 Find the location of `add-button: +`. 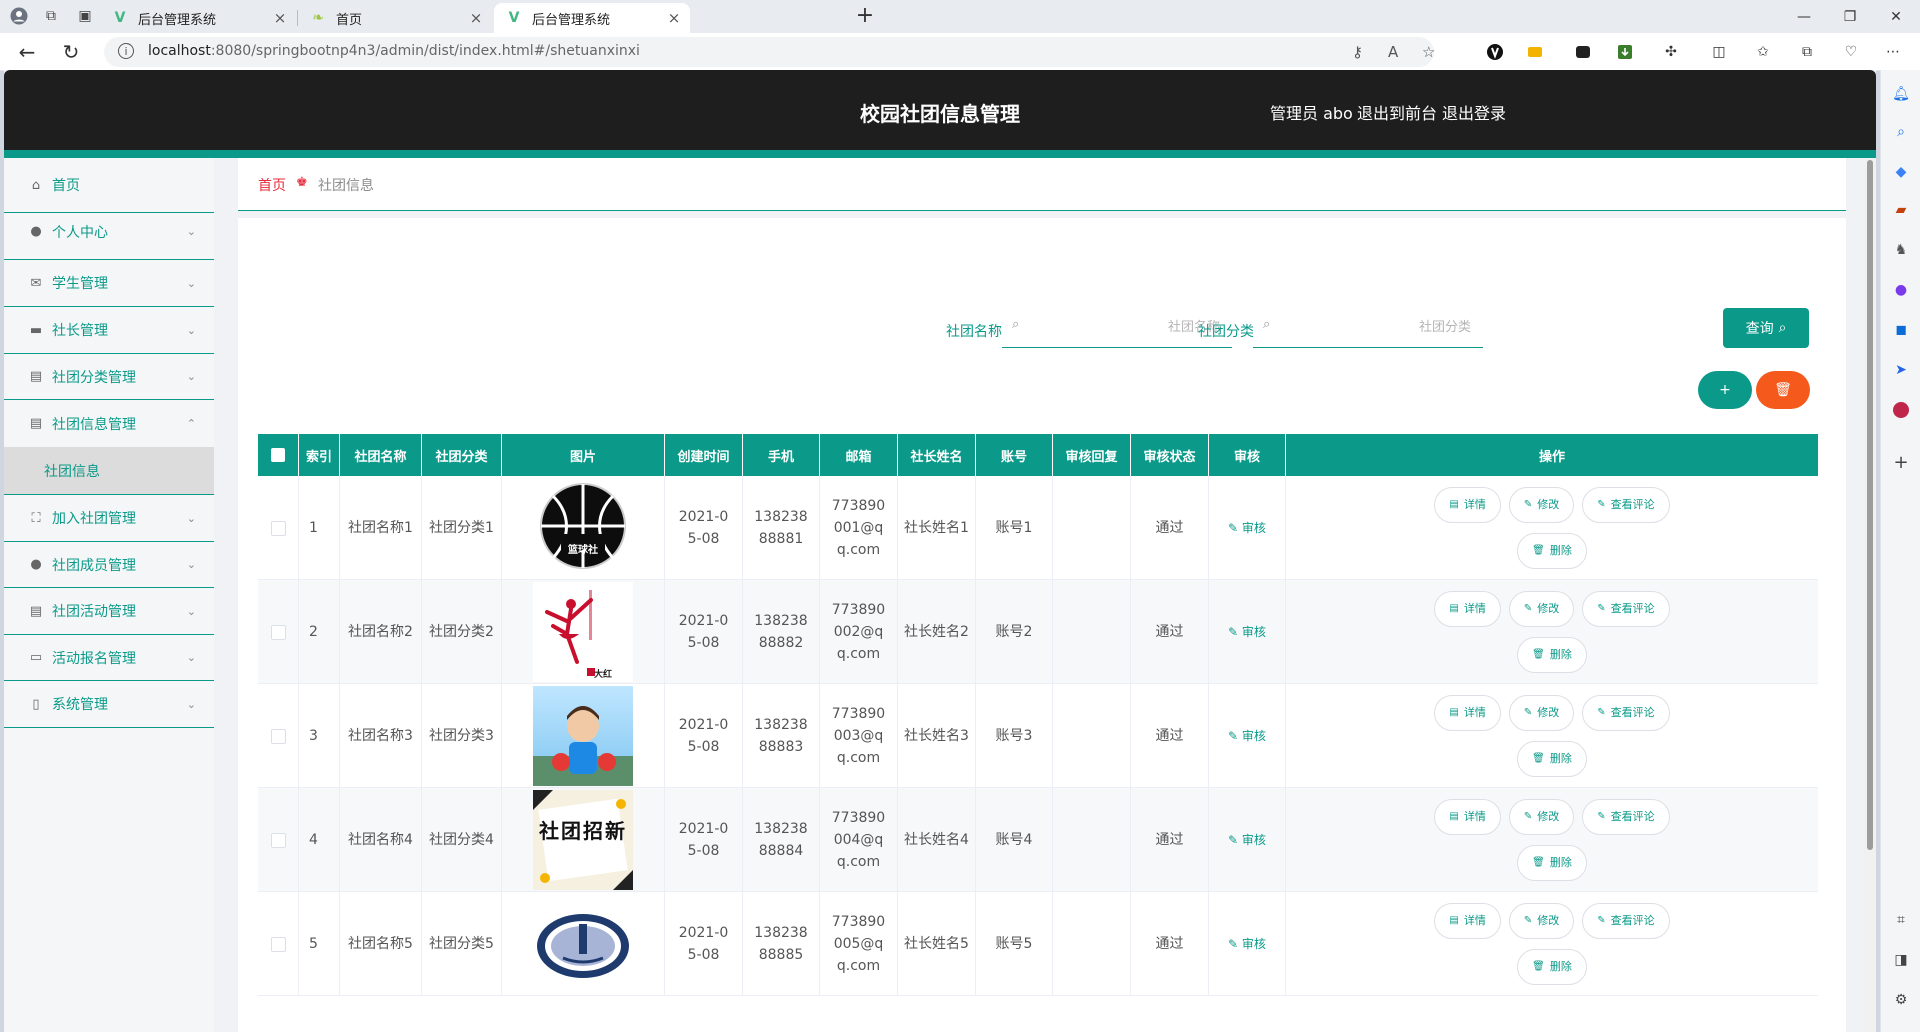

add-button: + is located at coordinates (1725, 390).